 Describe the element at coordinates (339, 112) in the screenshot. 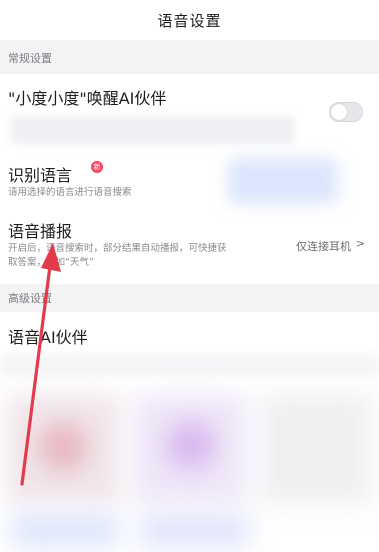

I see `toggle-knob` at that location.